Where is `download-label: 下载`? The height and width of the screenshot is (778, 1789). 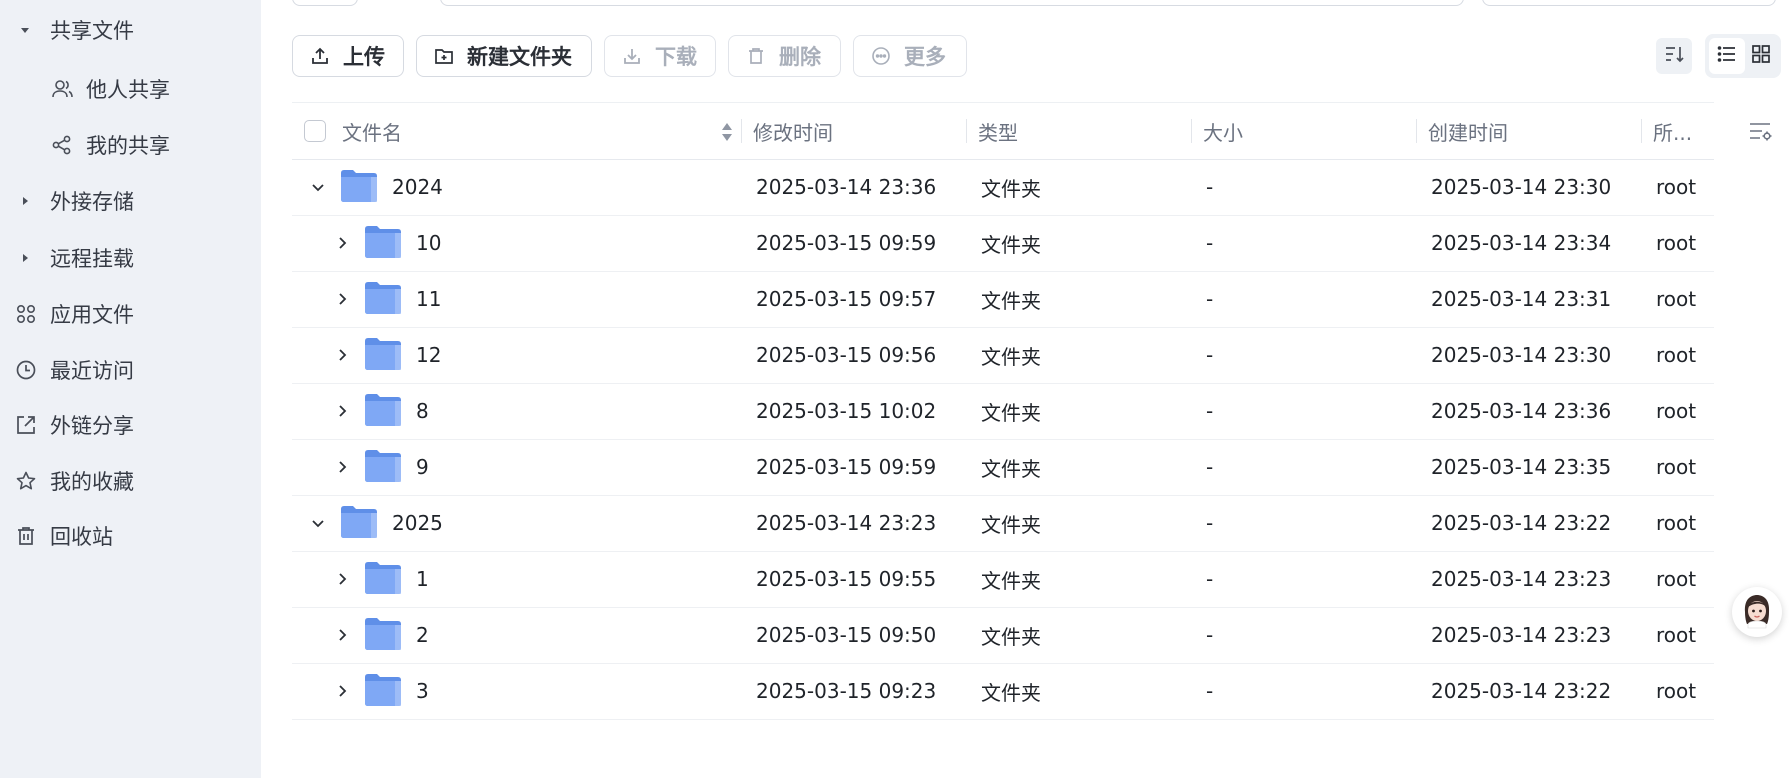 download-label: 下载 is located at coordinates (676, 57).